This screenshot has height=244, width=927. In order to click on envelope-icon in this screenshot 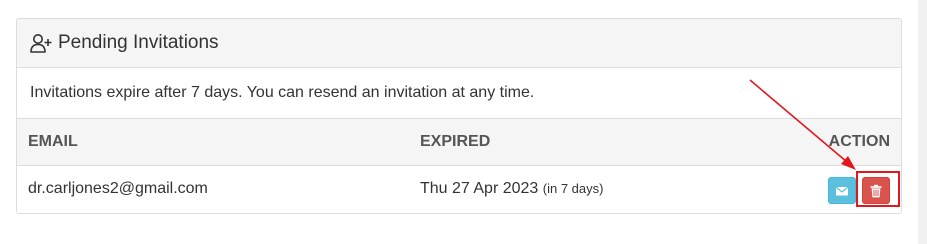, I will do `click(842, 190)`.